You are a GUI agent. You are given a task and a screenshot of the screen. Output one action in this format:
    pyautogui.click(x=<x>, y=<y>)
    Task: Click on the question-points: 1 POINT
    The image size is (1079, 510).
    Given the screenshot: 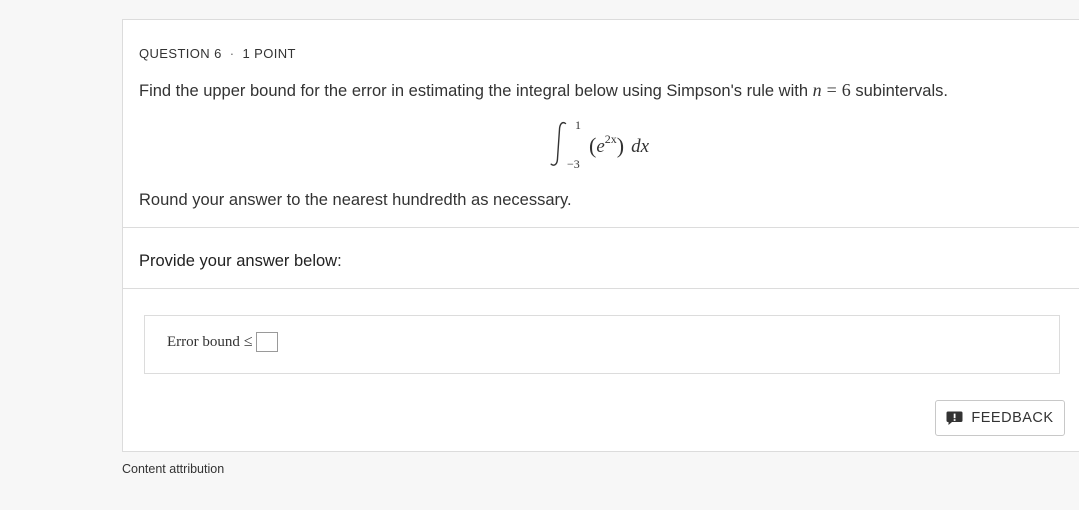 What is the action you would take?
    pyautogui.click(x=269, y=53)
    